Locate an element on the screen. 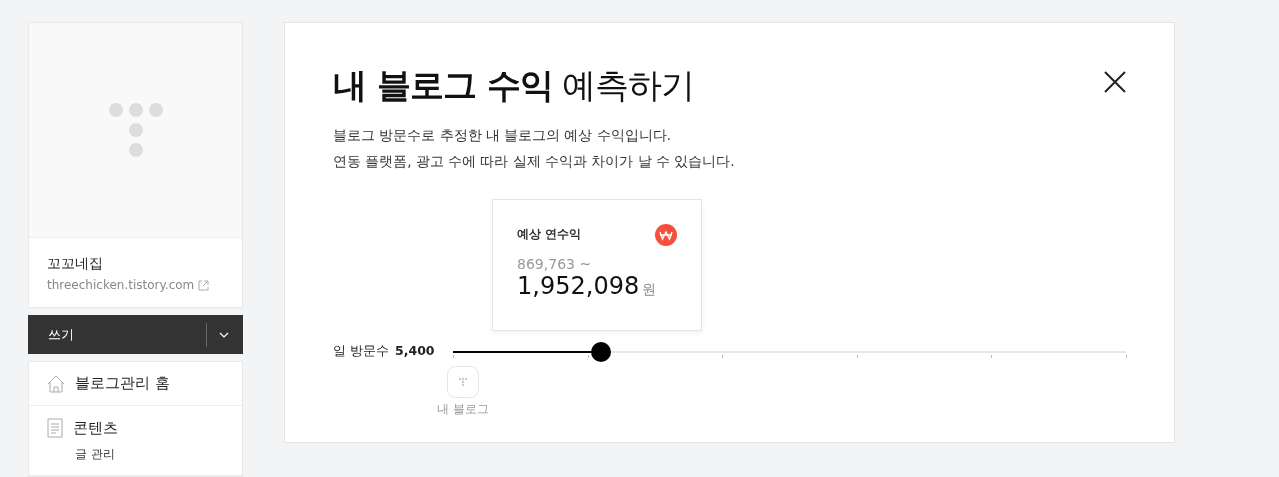 The image size is (1279, 477). estimate-low: 869,763 ~ is located at coordinates (555, 263).